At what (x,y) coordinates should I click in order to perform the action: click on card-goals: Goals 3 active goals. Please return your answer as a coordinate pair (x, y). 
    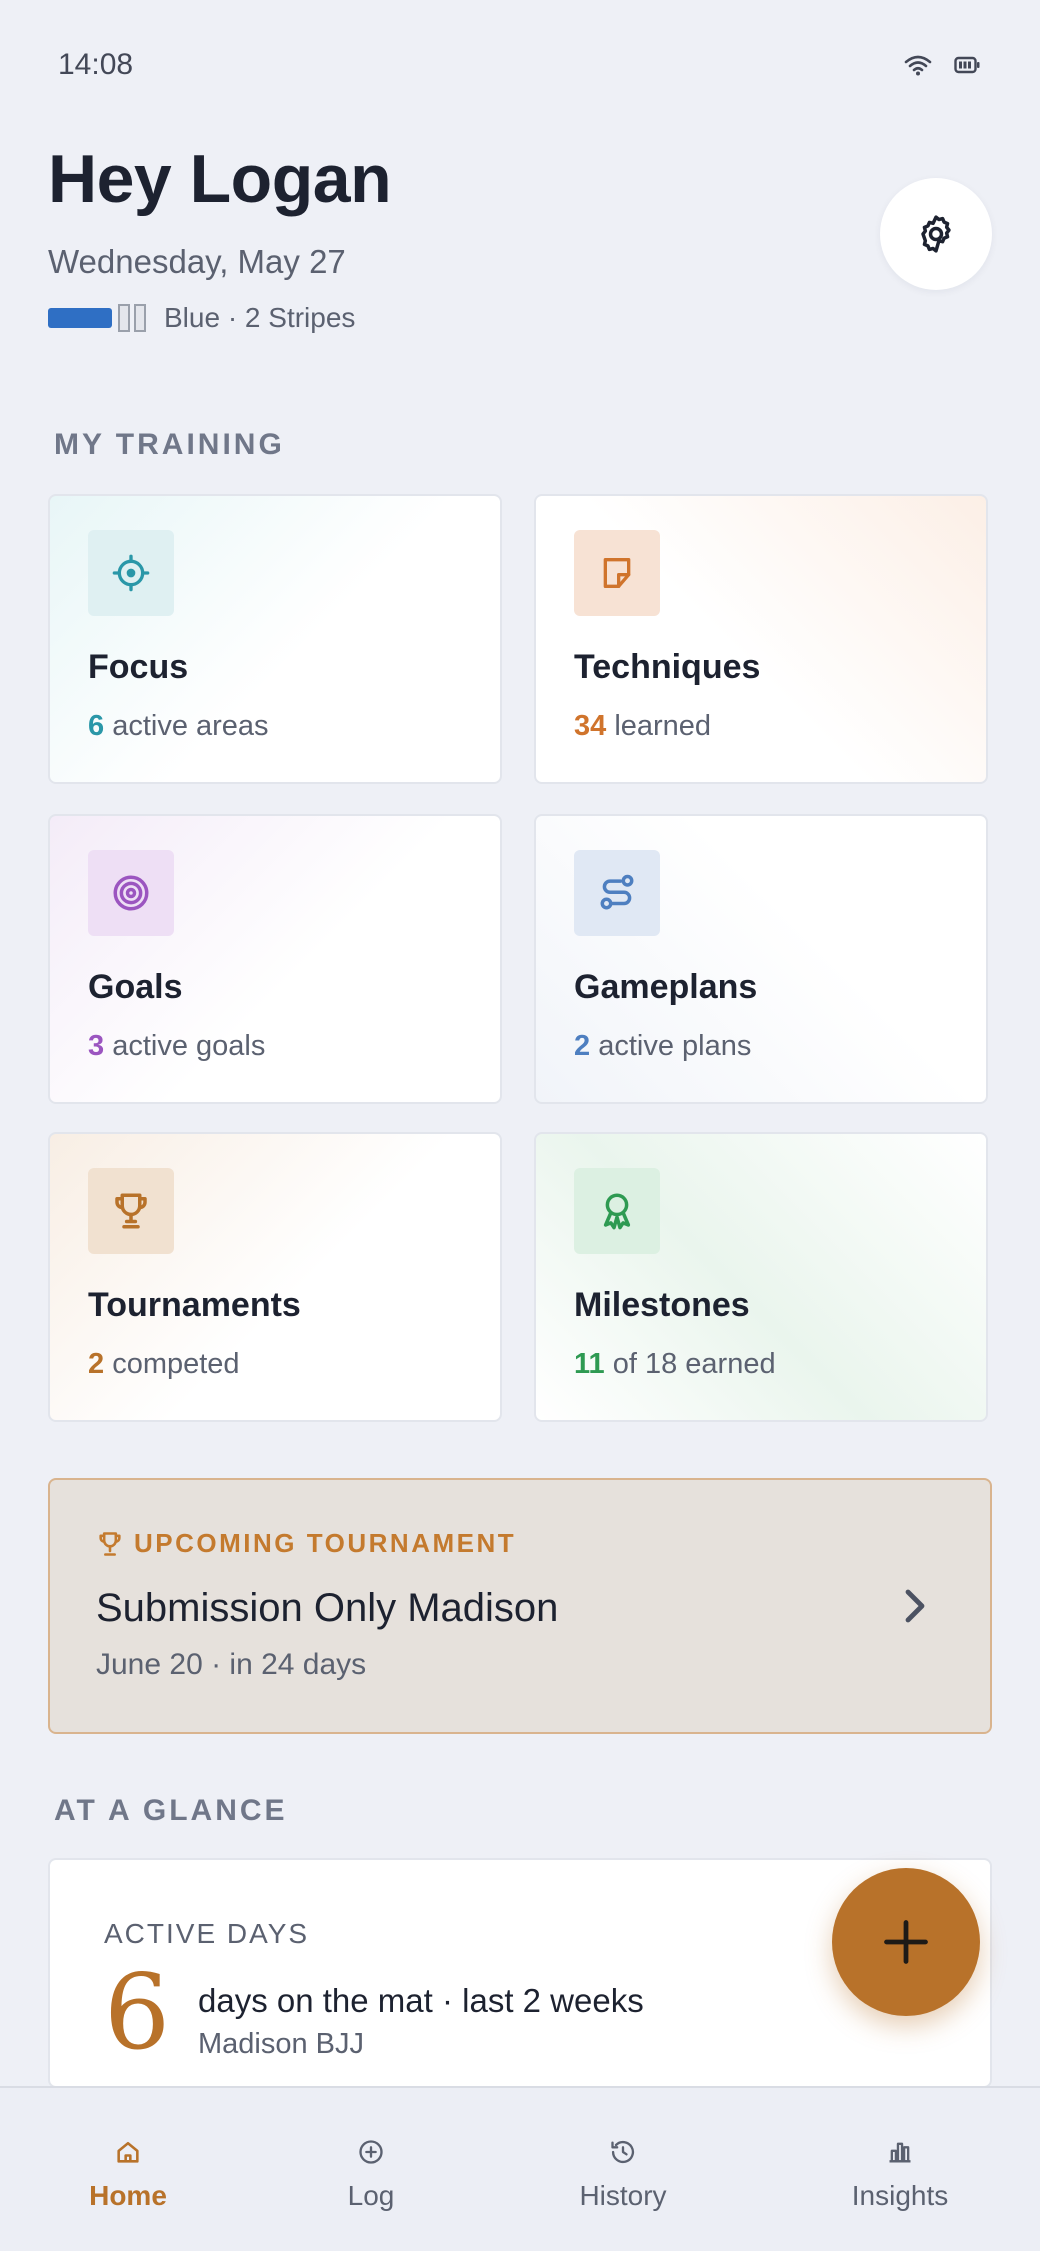
    Looking at the image, I should click on (275, 959).